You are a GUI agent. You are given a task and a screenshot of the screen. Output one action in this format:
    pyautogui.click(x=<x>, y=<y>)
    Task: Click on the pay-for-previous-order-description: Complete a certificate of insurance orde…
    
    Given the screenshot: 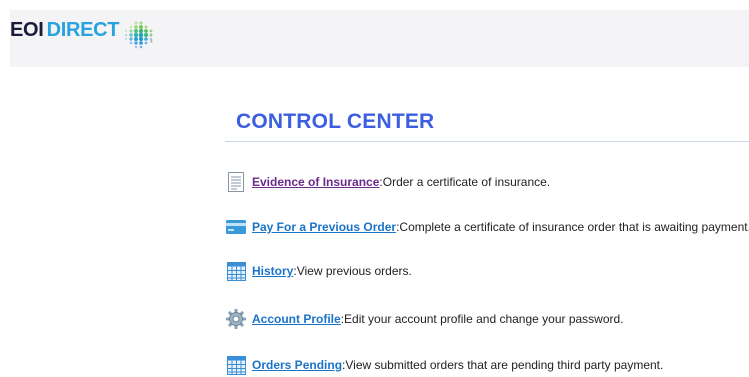 What is the action you would take?
    pyautogui.click(x=574, y=227)
    